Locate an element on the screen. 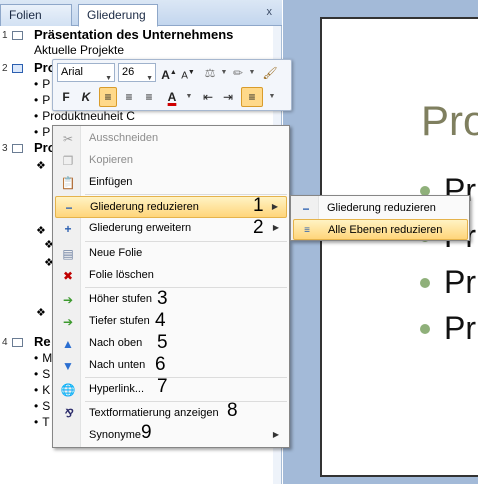 This screenshot has width=478, height=484. italic-button: K is located at coordinates (86, 97).